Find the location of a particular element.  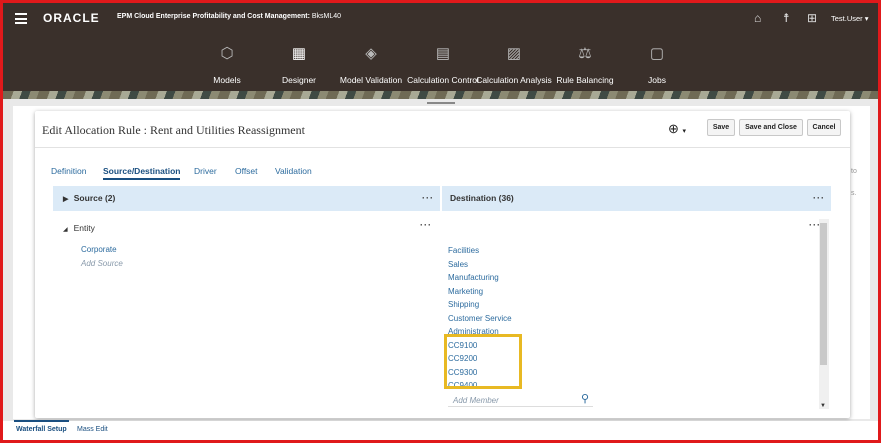

nav-jobs: ▢ Jobs is located at coordinates (657, 64).